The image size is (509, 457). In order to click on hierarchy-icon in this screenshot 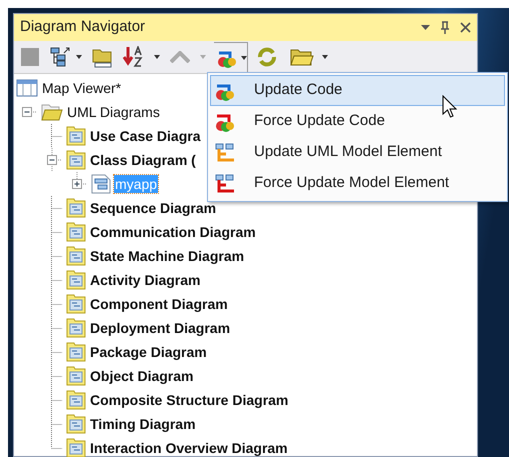, I will do `click(61, 57)`.